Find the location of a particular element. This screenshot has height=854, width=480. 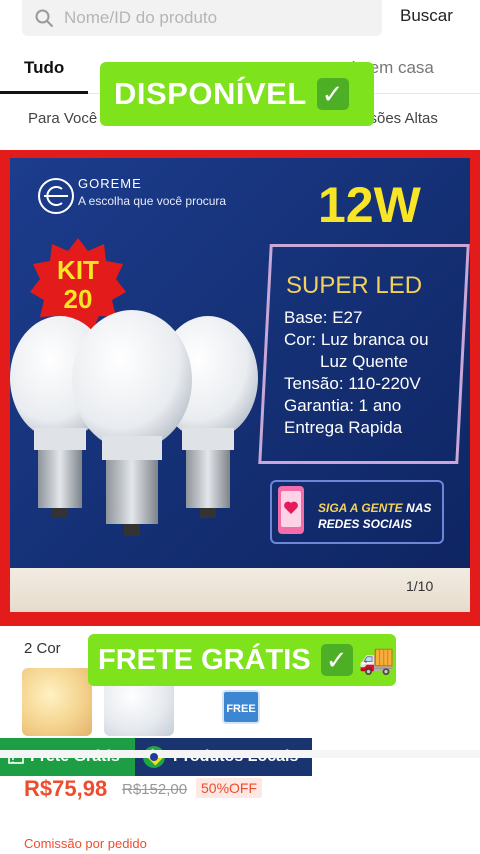

kit-label: KIT is located at coordinates (78, 270).